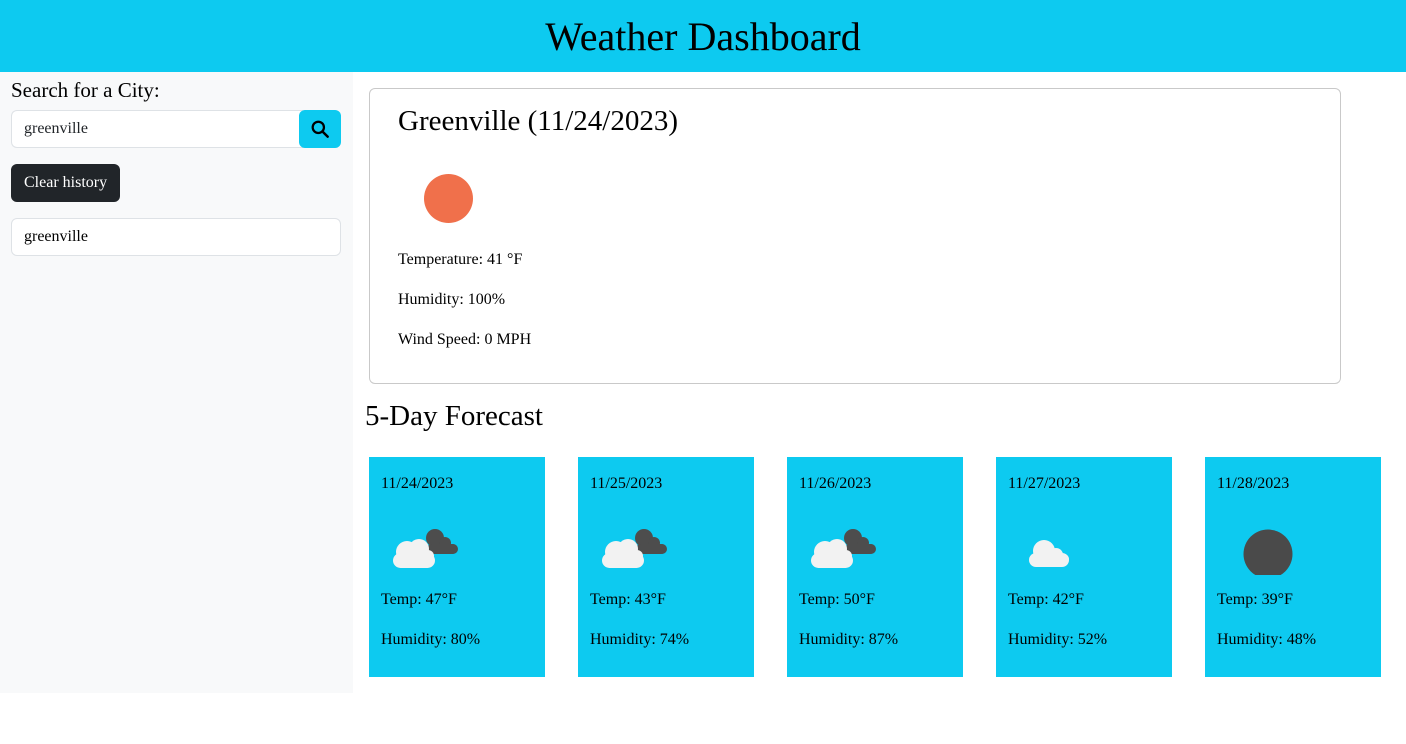 The height and width of the screenshot is (744, 1406). Describe the element at coordinates (176, 237) in the screenshot. I see `history-item: greenville` at that location.